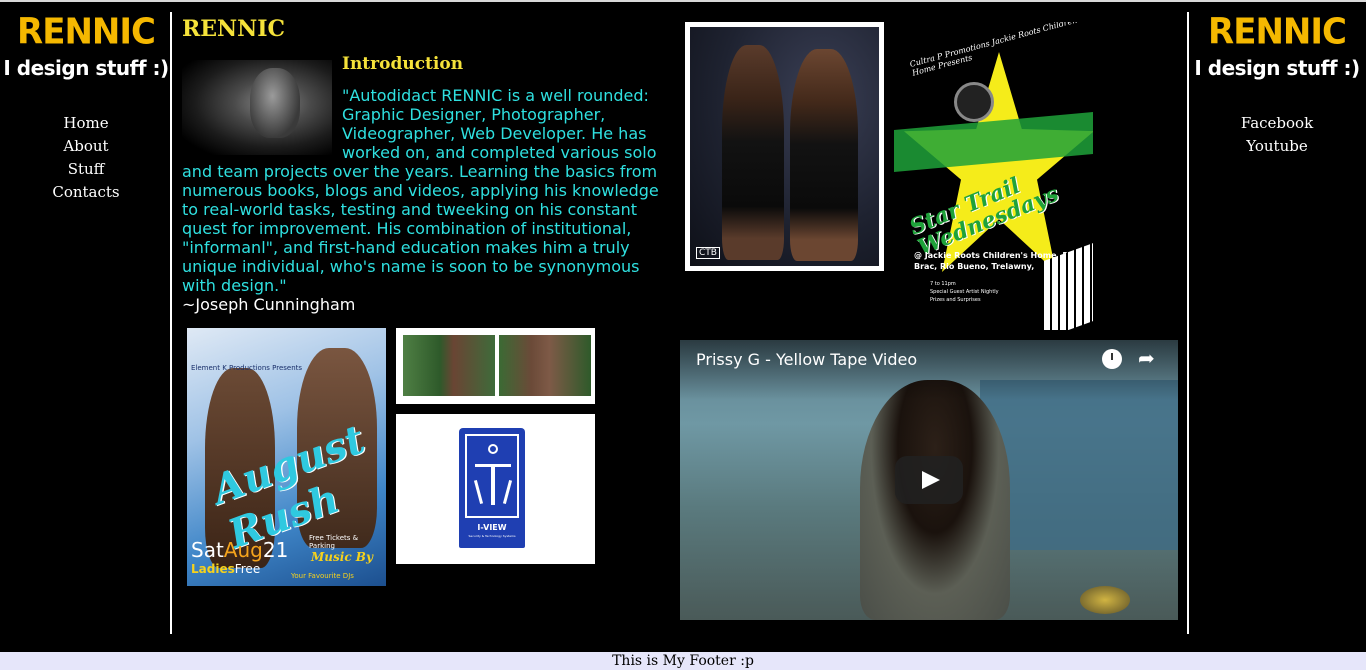 The height and width of the screenshot is (670, 1366). I want to click on social-links: Facebook Youtube, so click(1277, 135).